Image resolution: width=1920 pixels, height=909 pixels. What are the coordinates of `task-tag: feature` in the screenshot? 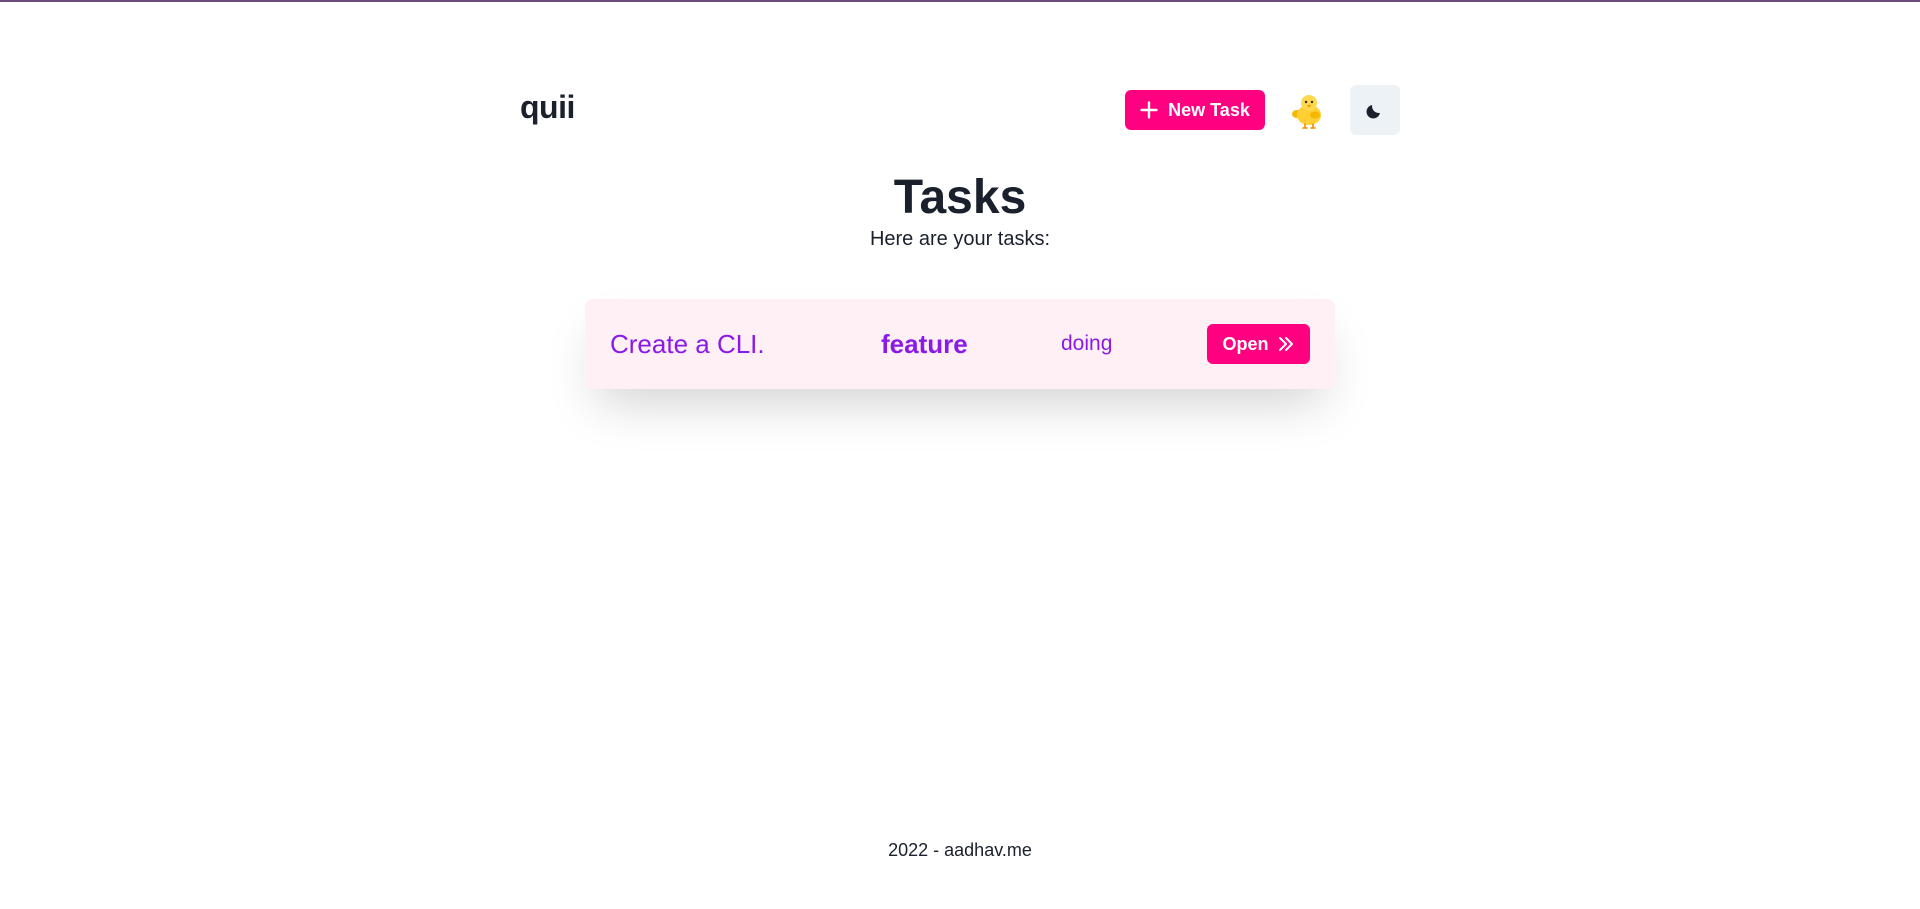 It's located at (924, 343).